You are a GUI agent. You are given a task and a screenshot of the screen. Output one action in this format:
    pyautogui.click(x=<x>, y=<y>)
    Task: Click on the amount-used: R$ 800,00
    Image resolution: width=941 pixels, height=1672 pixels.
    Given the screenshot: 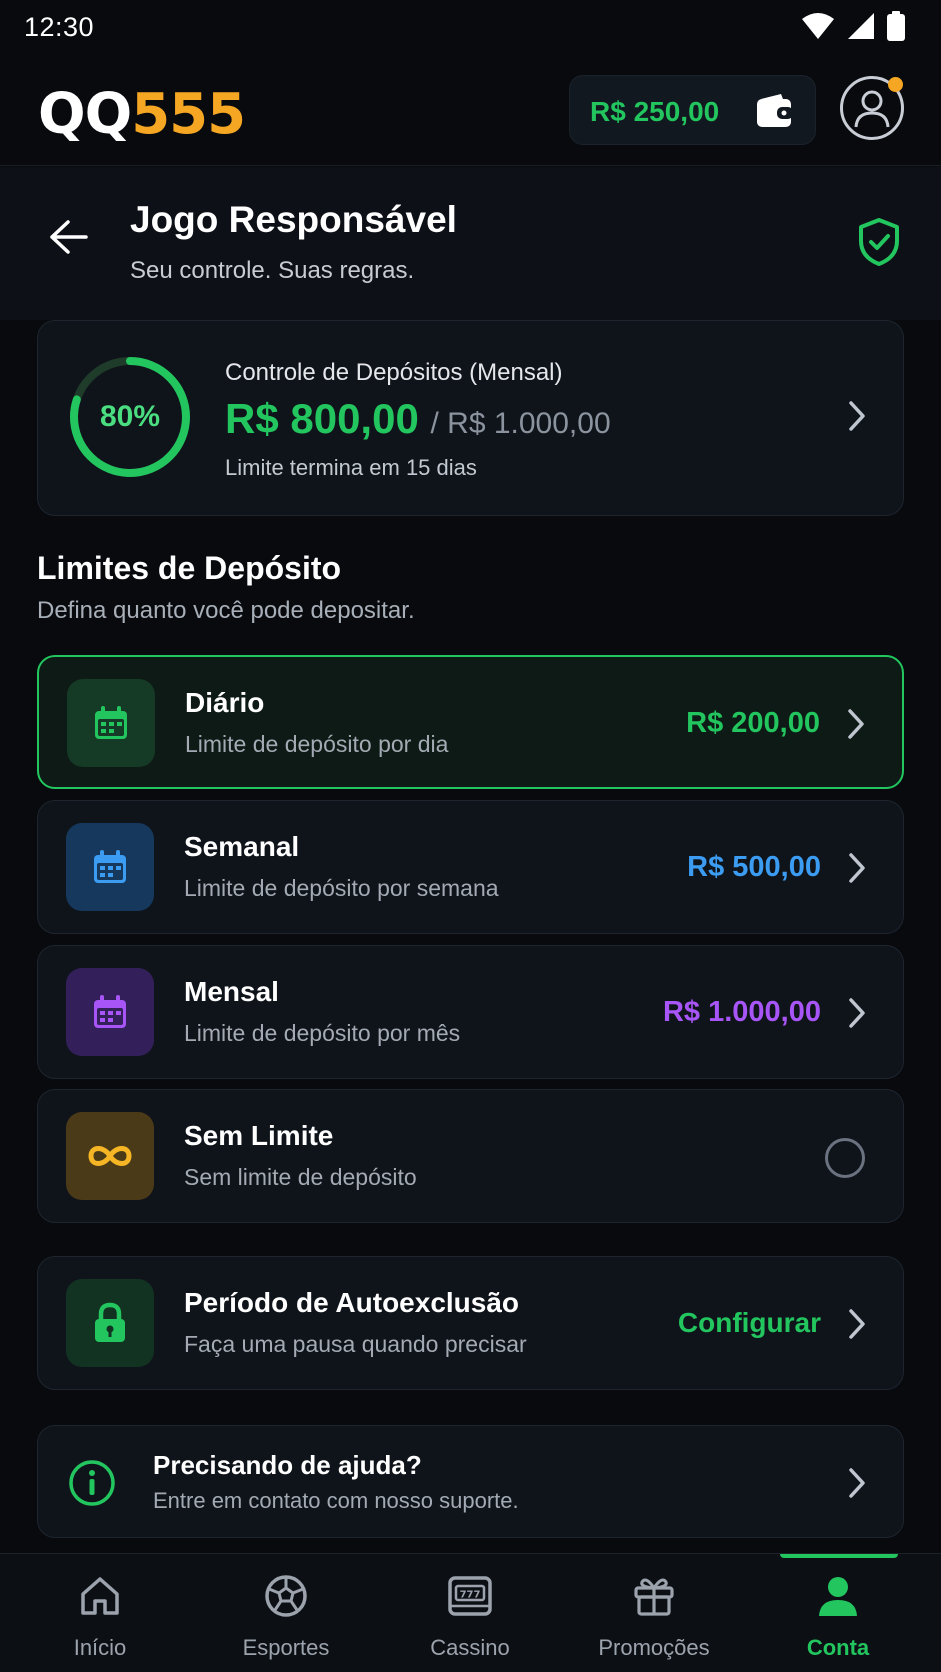 What is the action you would take?
    pyautogui.click(x=322, y=418)
    